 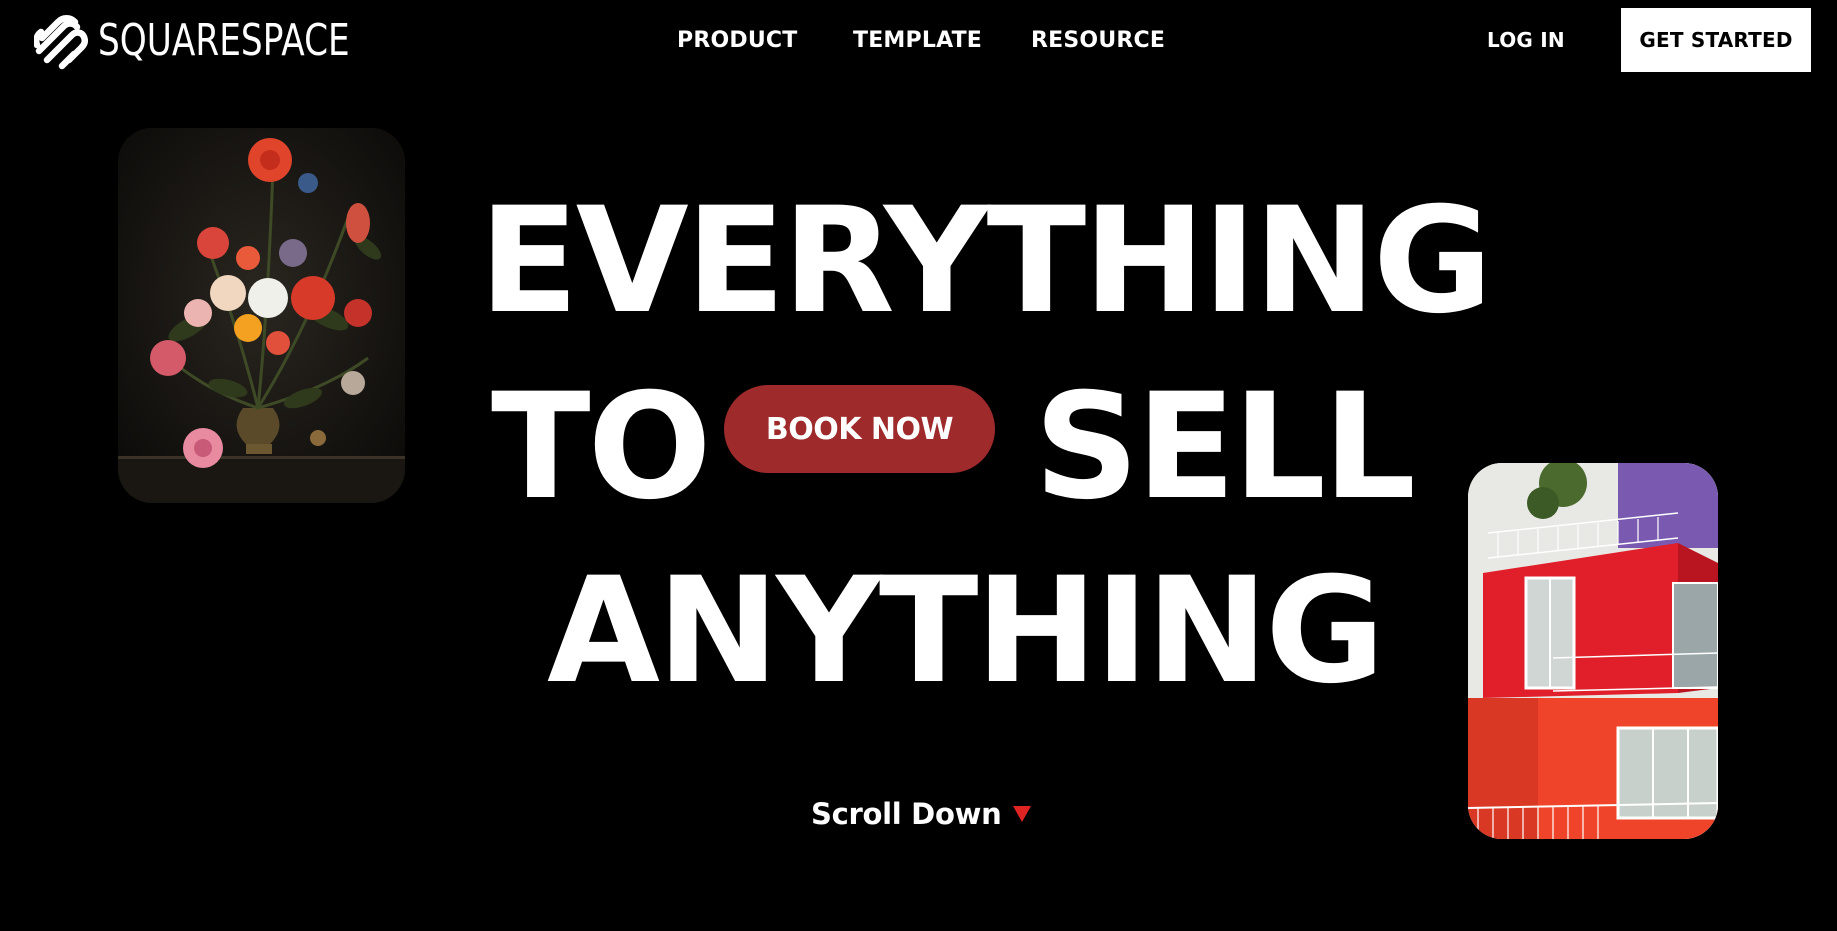 I want to click on headline-line-2-left: TO, so click(x=601, y=447).